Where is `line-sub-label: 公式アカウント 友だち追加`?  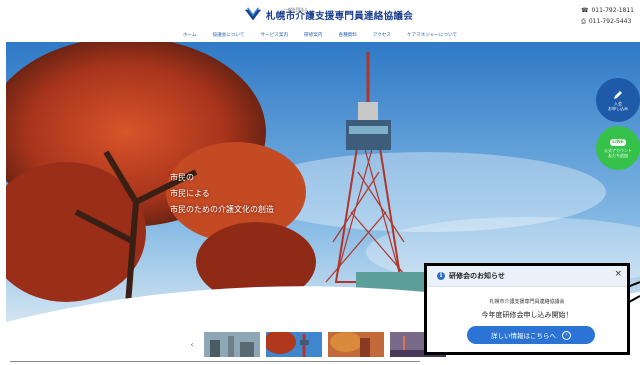 line-sub-label: 公式アカウント 友だち追加 is located at coordinates (618, 152).